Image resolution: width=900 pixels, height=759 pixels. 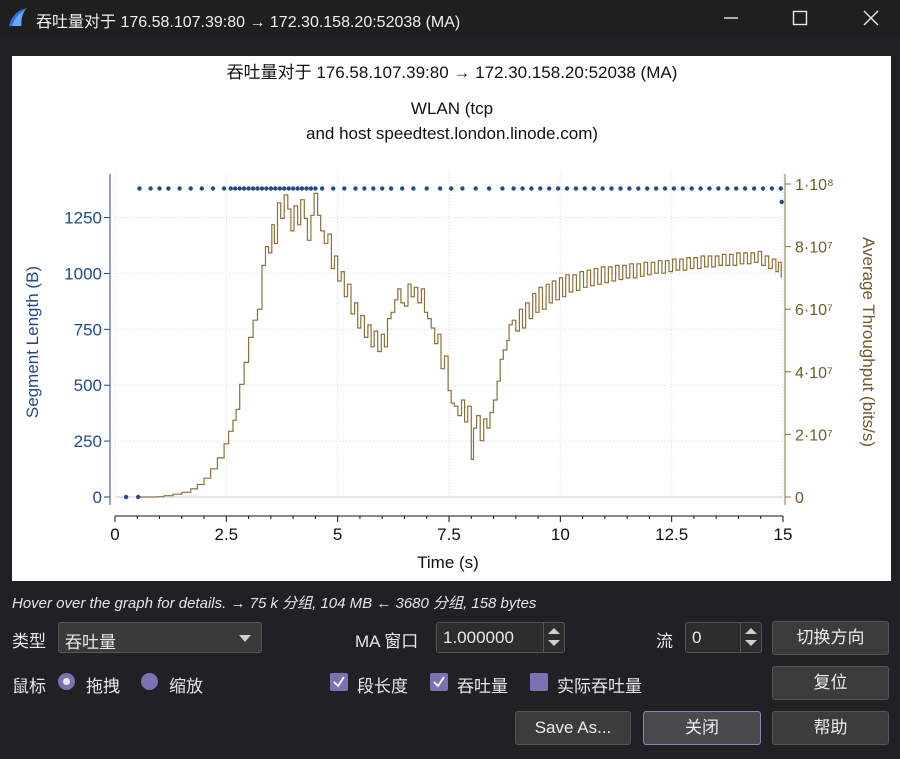 I want to click on minimize-button, so click(x=731, y=18).